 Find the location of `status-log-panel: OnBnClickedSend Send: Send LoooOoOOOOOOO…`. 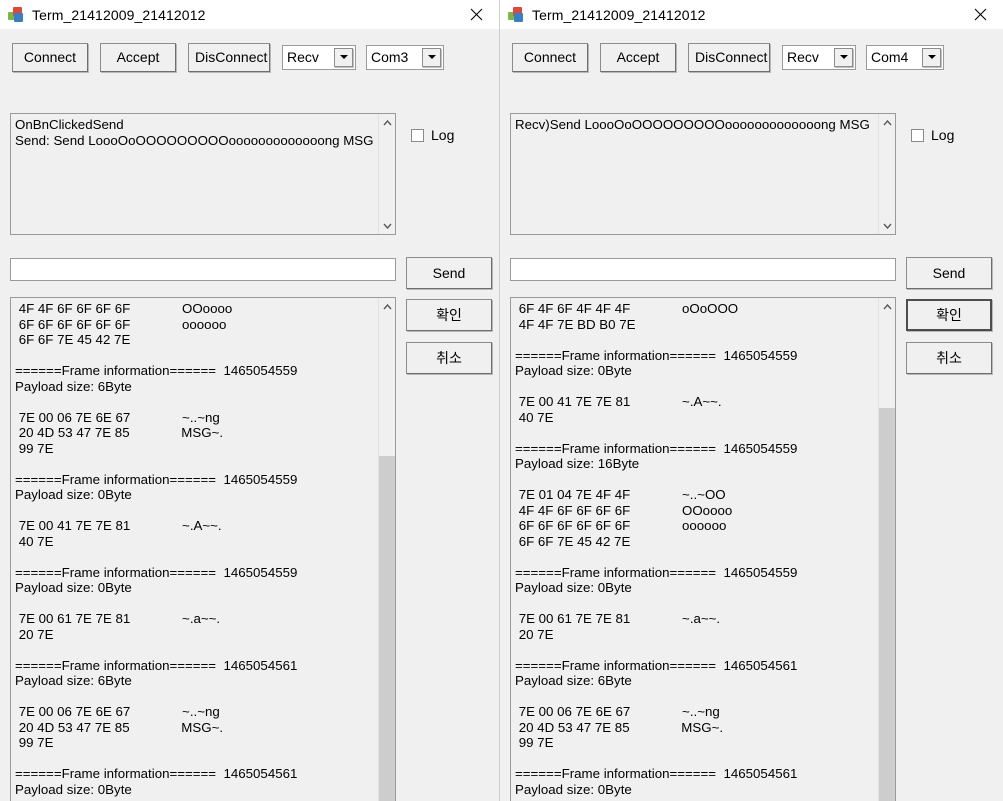

status-log-panel: OnBnClickedSend Send: Send LoooOoOOOOOOO… is located at coordinates (203, 174).